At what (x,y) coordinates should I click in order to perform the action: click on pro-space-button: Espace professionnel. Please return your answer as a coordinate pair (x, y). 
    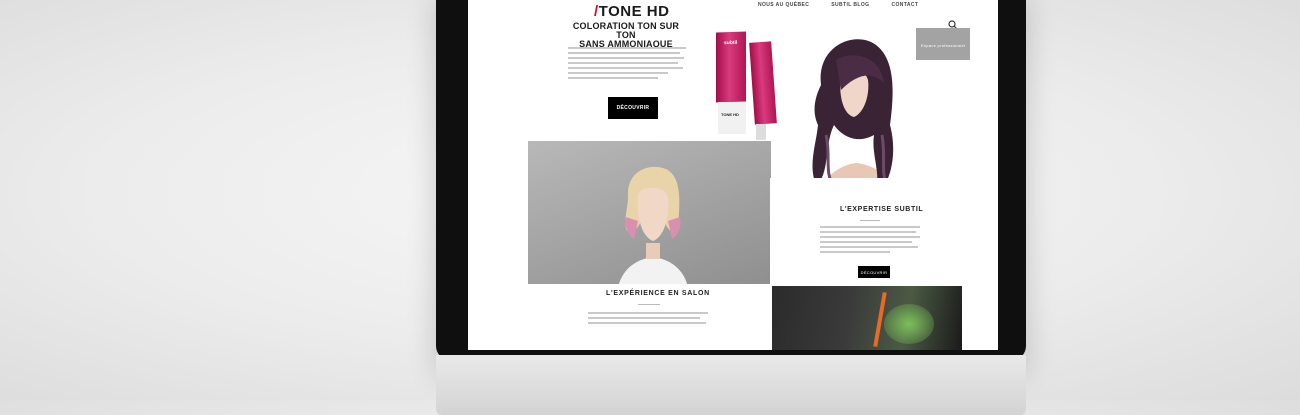
    Looking at the image, I should click on (943, 44).